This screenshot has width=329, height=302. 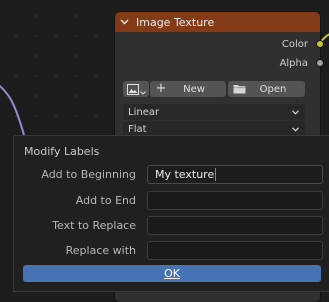 I want to click on plus-icon: +, so click(x=161, y=88).